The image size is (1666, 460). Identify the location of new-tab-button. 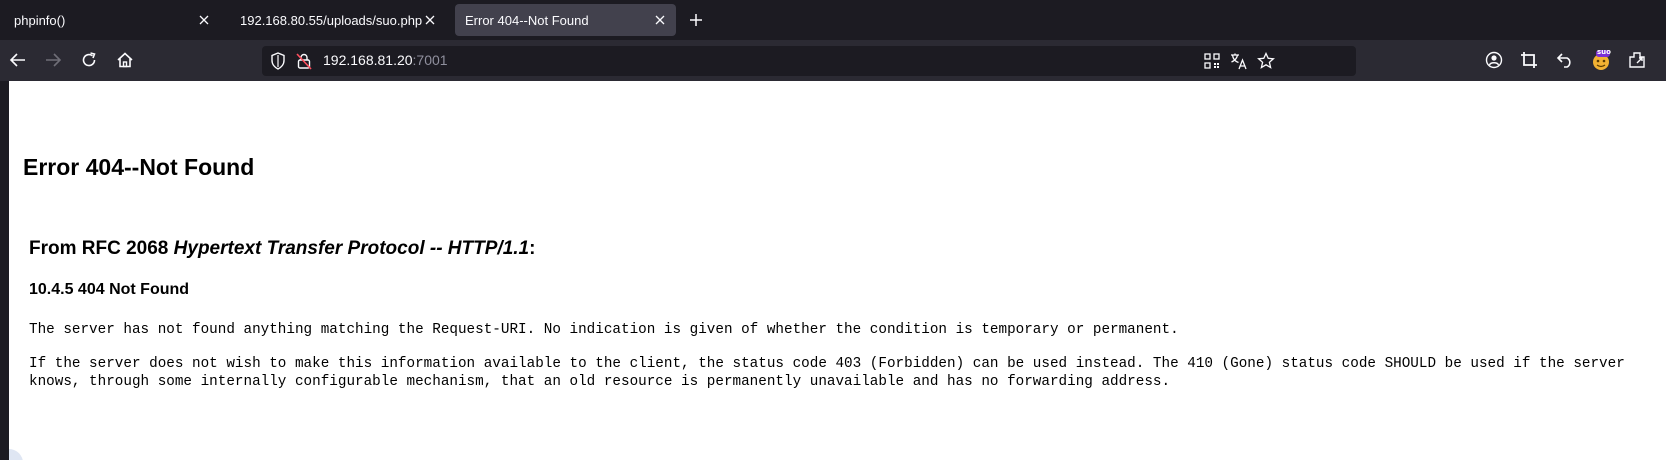
(696, 20).